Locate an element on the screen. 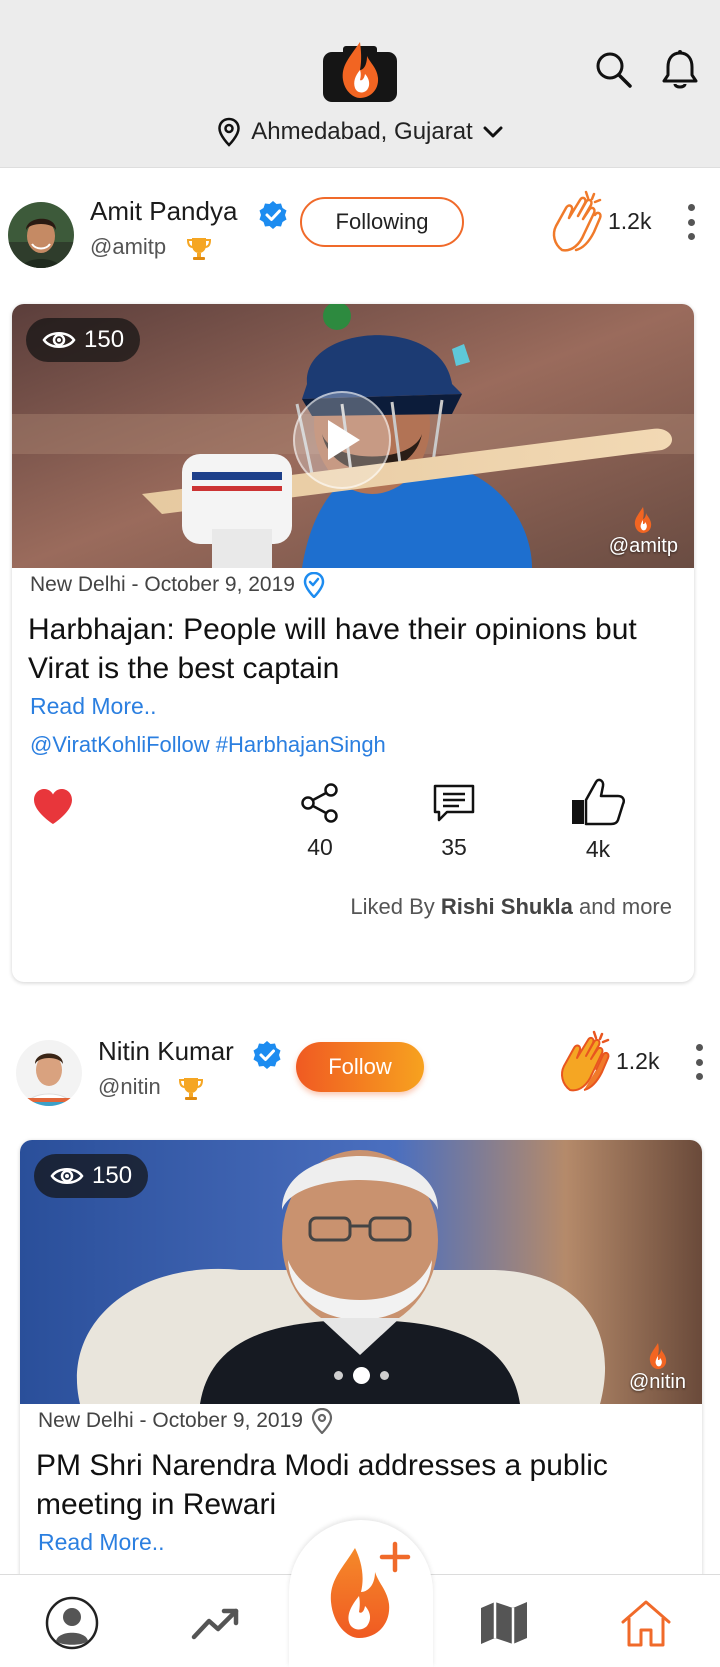 The height and width of the screenshot is (1667, 720). notification-bell-icon is located at coordinates (680, 70).